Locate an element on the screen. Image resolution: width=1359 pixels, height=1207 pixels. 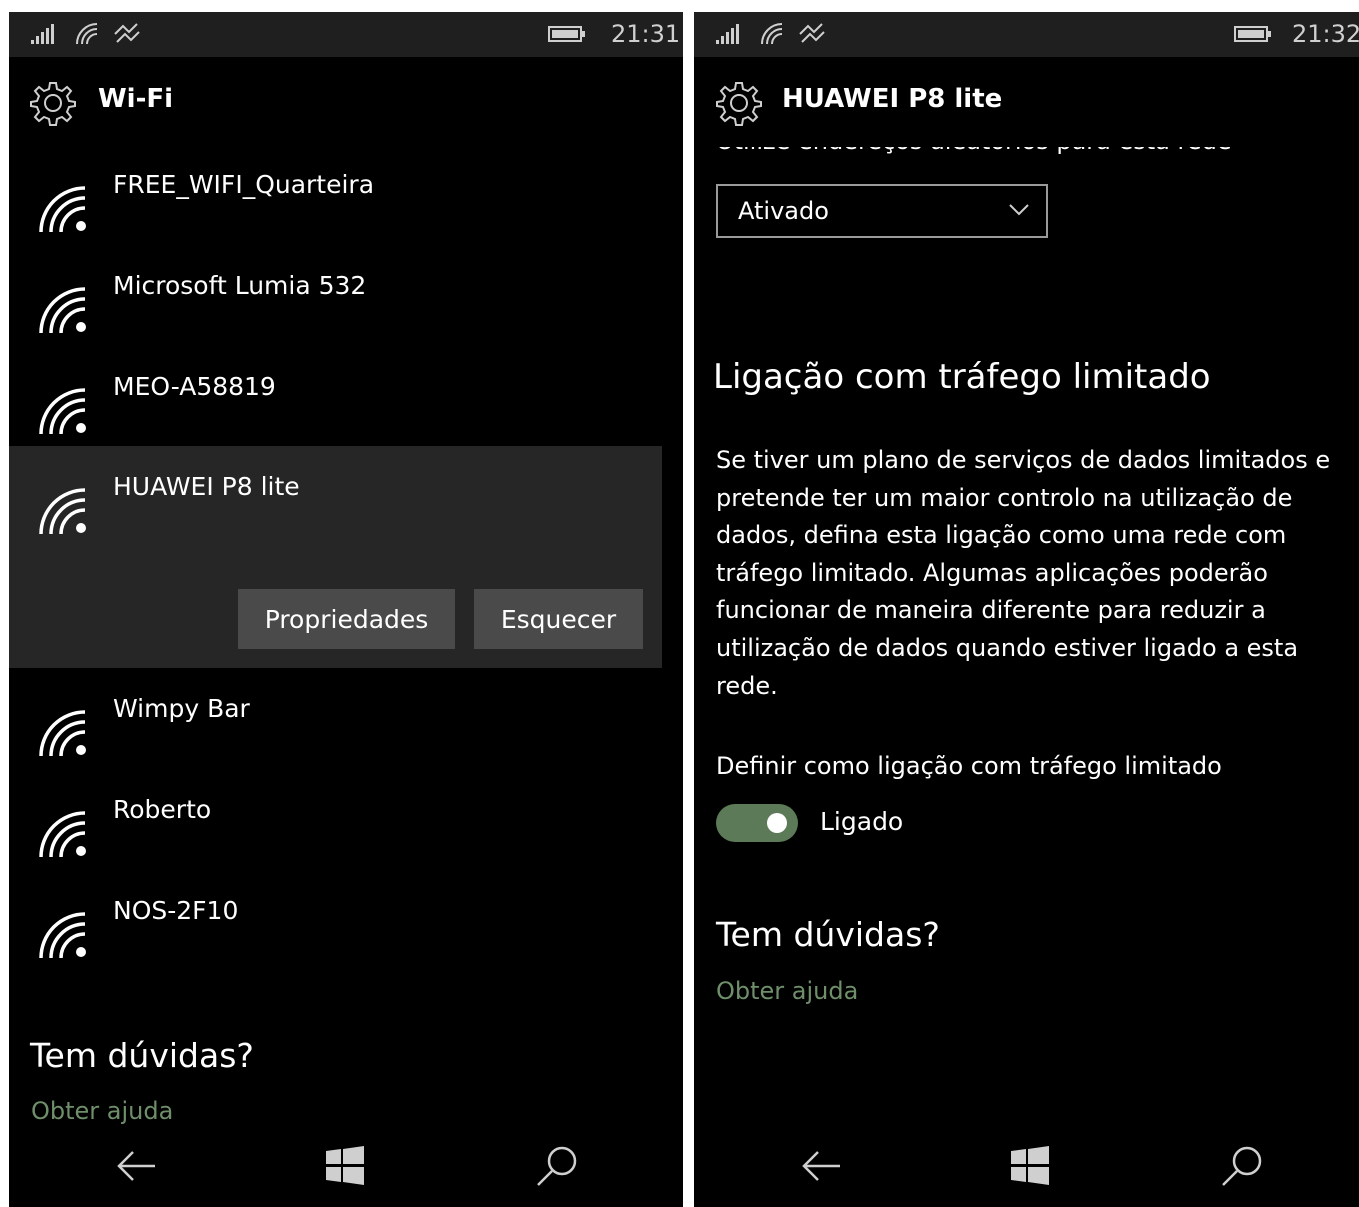
forget-button: Esquecer is located at coordinates (558, 619).